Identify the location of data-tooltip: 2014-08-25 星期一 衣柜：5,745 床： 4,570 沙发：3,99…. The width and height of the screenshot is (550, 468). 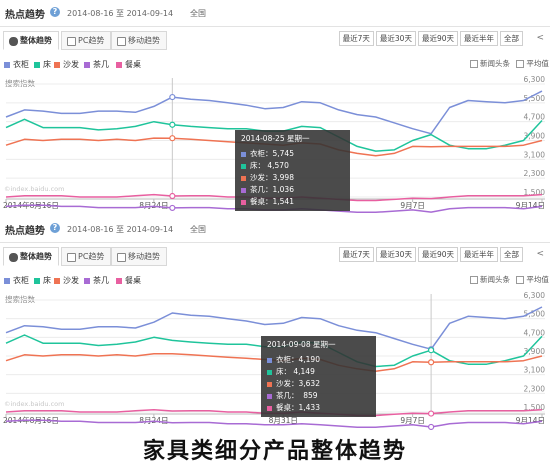
(292, 170).